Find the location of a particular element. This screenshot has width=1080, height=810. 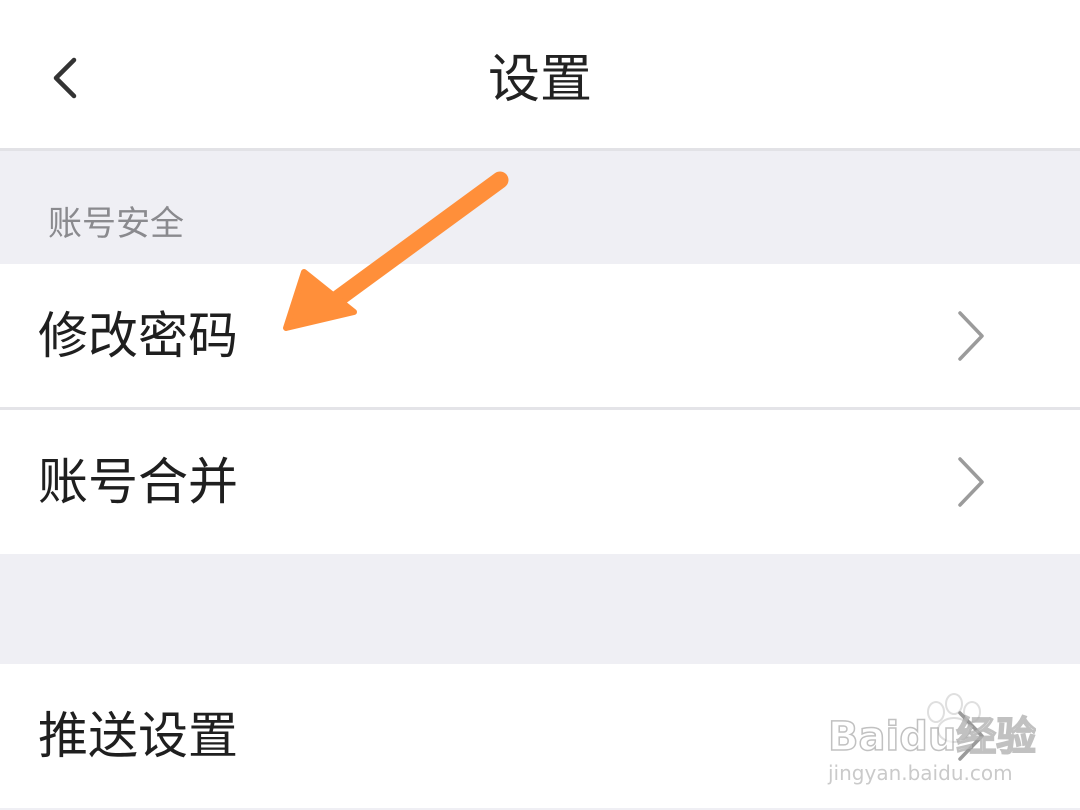

settings-item-label: 推送设置 is located at coordinates (138, 736).